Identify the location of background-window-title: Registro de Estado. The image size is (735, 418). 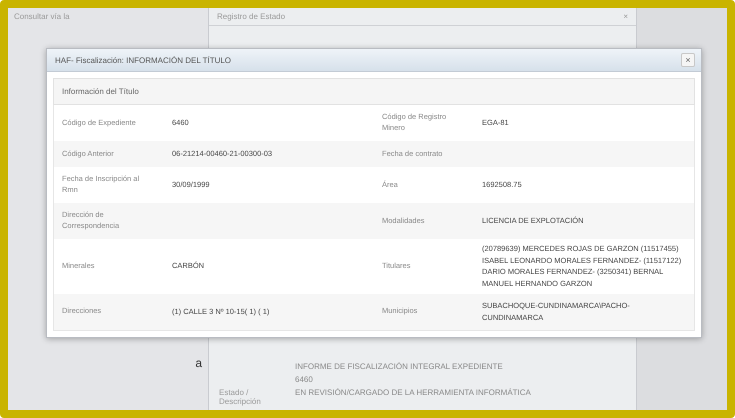
(251, 16).